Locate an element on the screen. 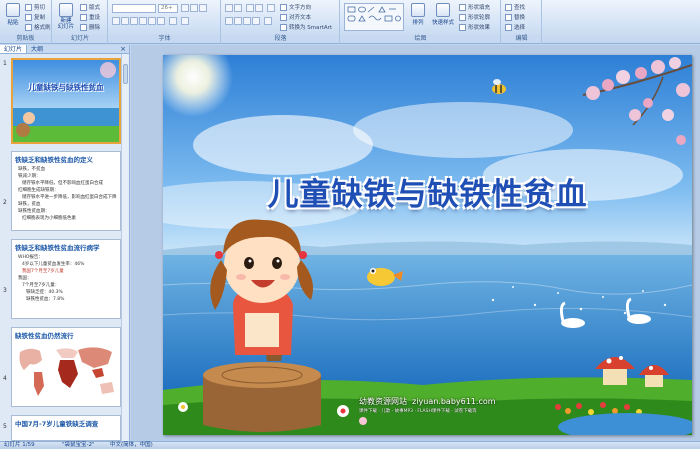 Image resolution: width=700 pixels, height=449 pixels. format-painter-button: 格式刷 is located at coordinates (38, 27).